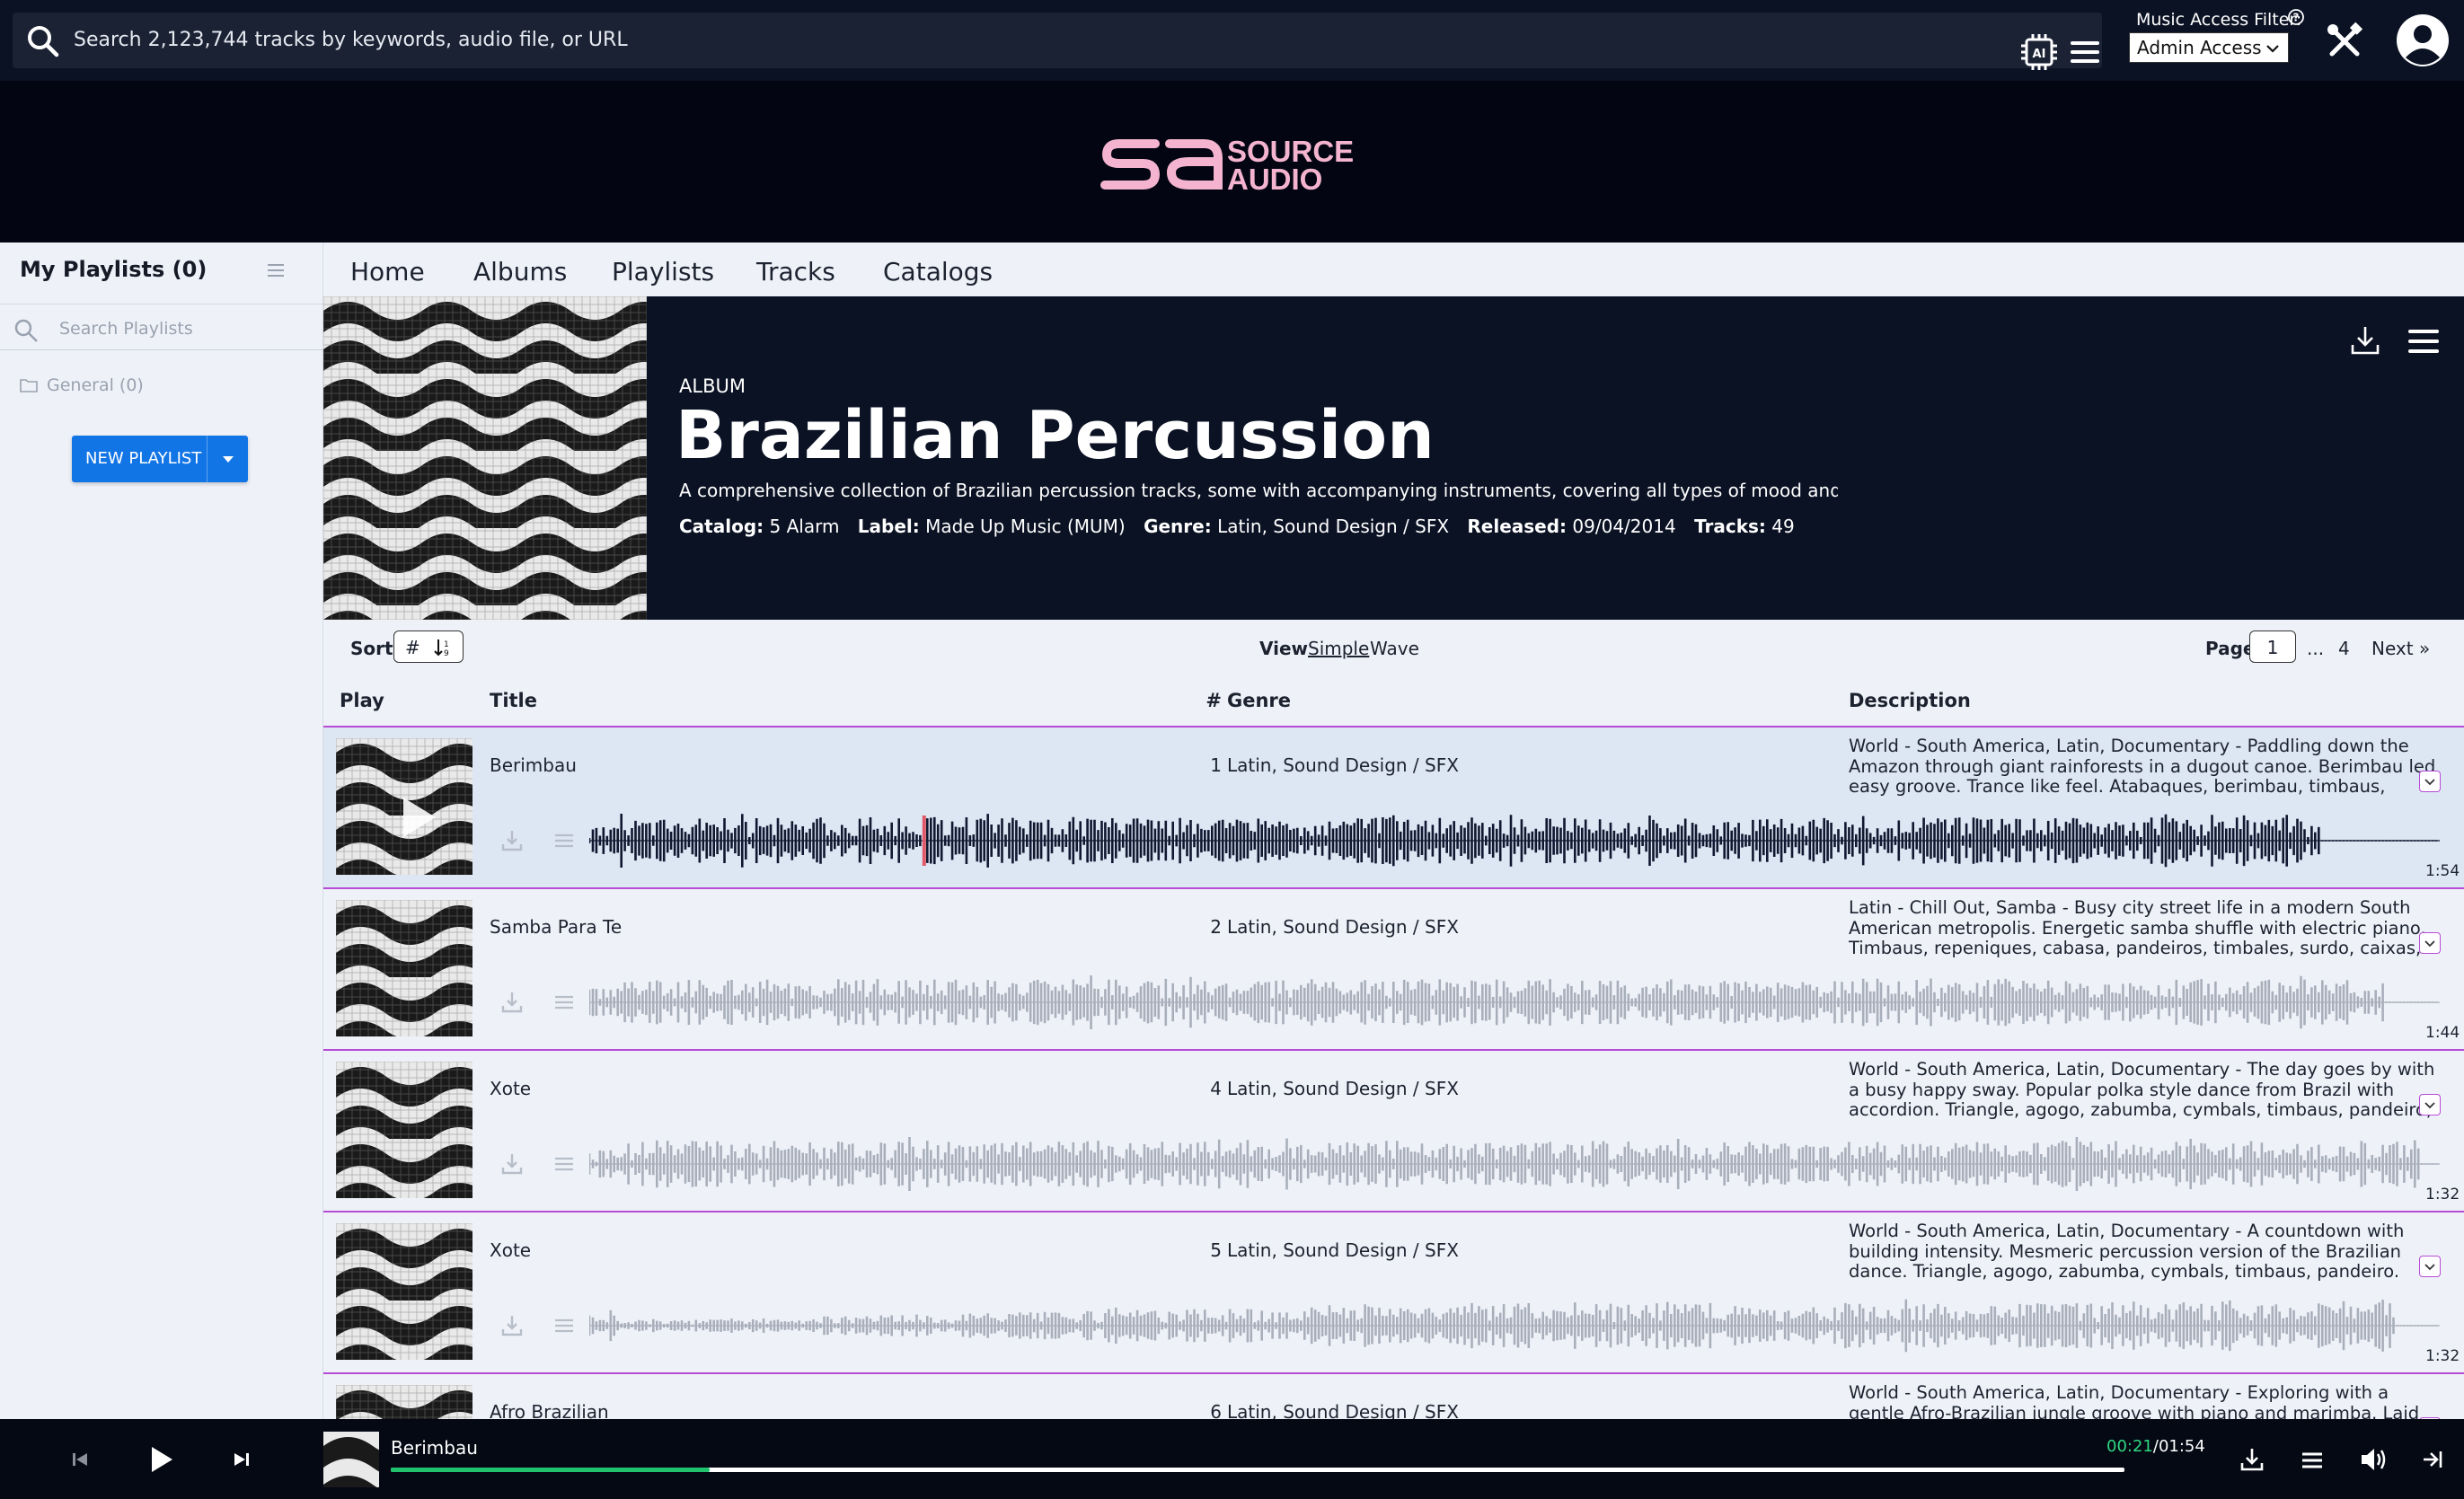 The width and height of the screenshot is (2464, 1499). Describe the element at coordinates (143, 458) in the screenshot. I see `new-playlist-label: NEW PLAYLIST` at that location.